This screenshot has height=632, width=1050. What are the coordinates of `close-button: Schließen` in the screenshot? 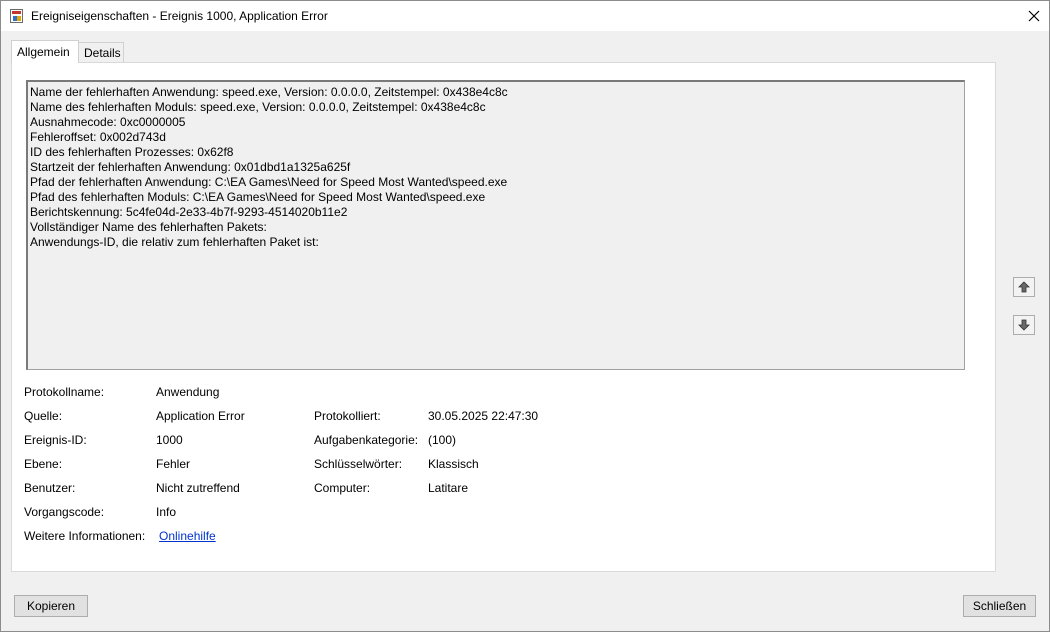 It's located at (999, 606).